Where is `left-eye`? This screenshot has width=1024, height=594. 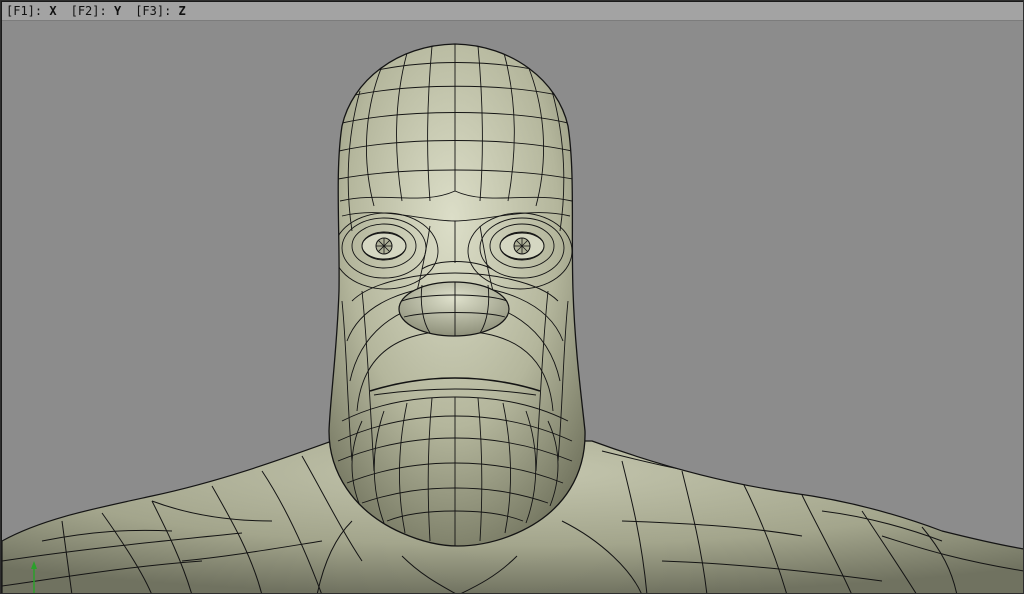 left-eye is located at coordinates (384, 246).